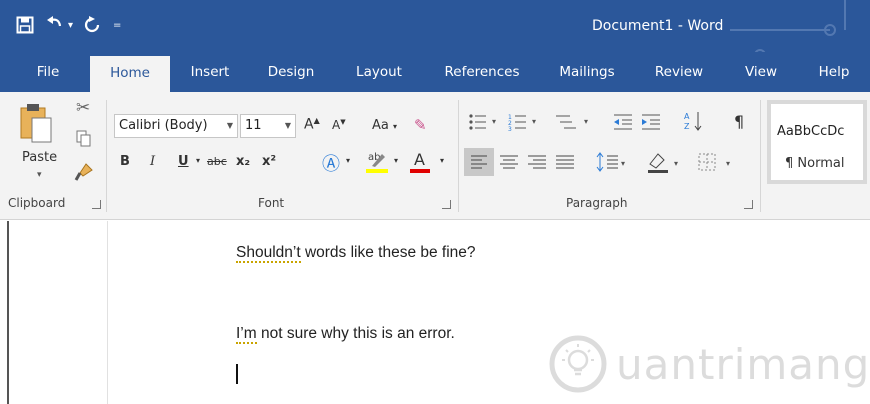 Image resolution: width=870 pixels, height=404 pixels. I want to click on style-normal: AaBbCcDc ¶ Normal, so click(817, 142).